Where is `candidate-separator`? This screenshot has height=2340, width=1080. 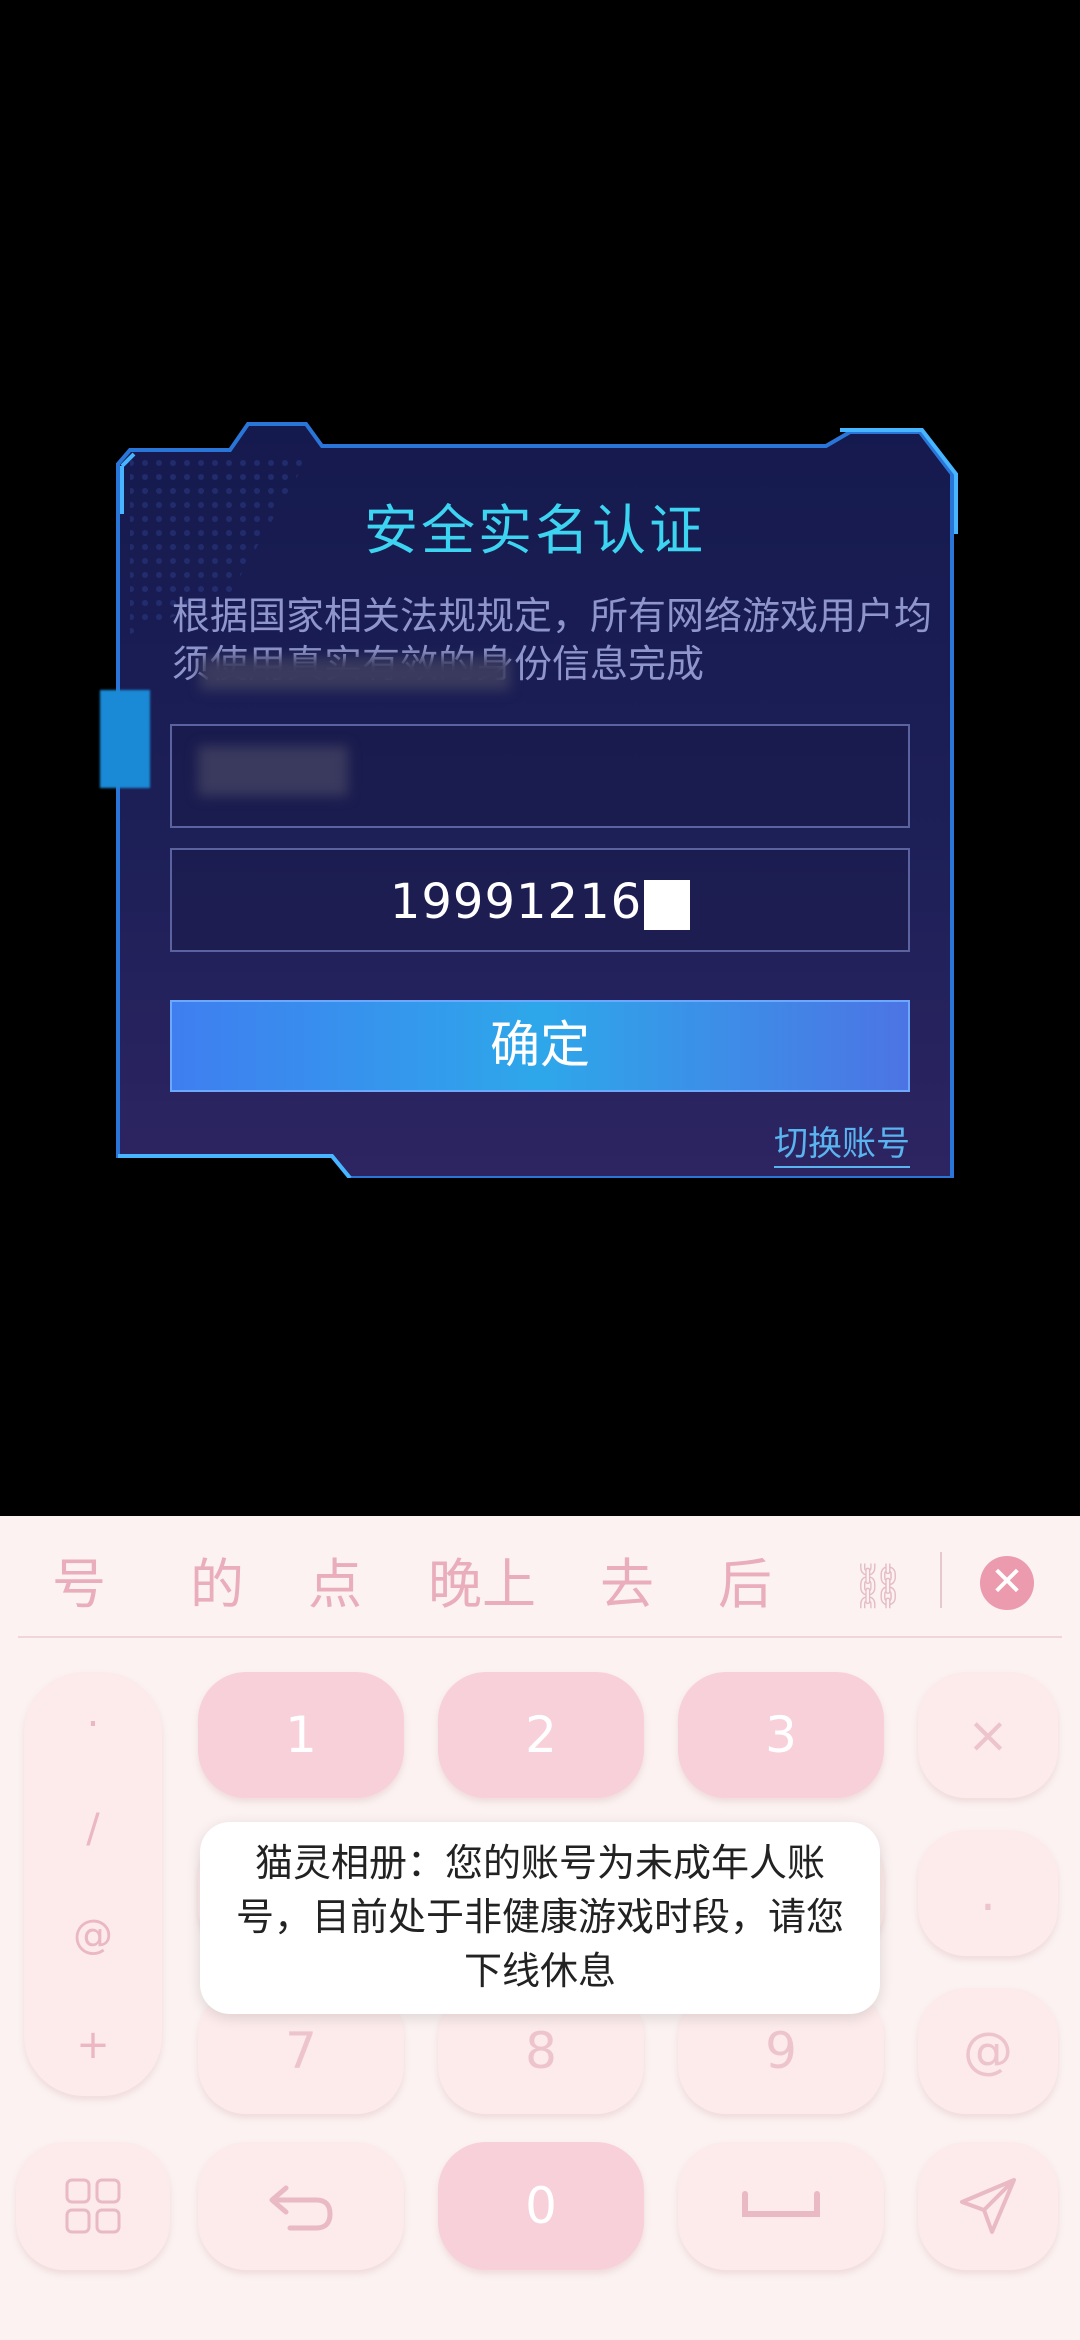
candidate-separator is located at coordinates (540, 1637).